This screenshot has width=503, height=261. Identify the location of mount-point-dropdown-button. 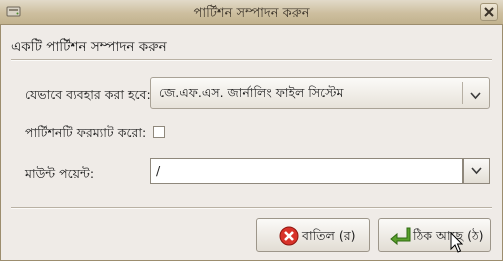
(476, 171).